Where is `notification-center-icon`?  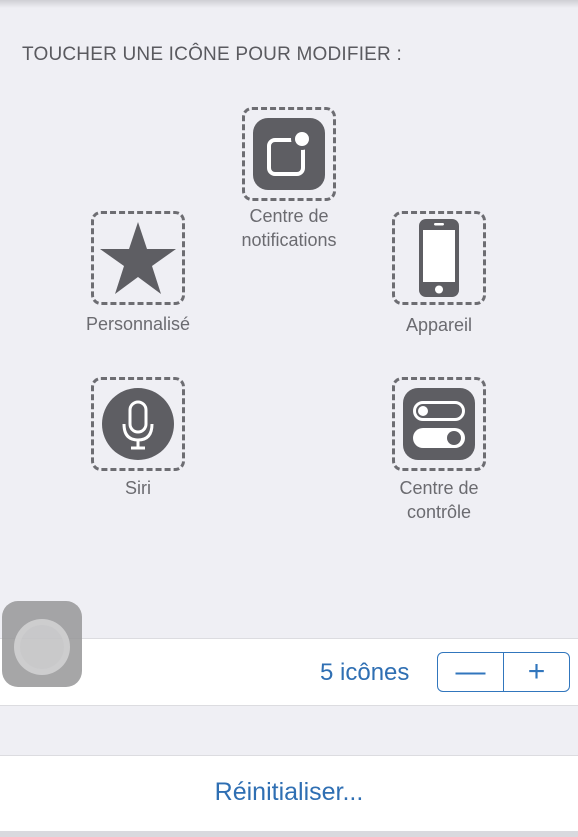
notification-center-icon is located at coordinates (289, 154).